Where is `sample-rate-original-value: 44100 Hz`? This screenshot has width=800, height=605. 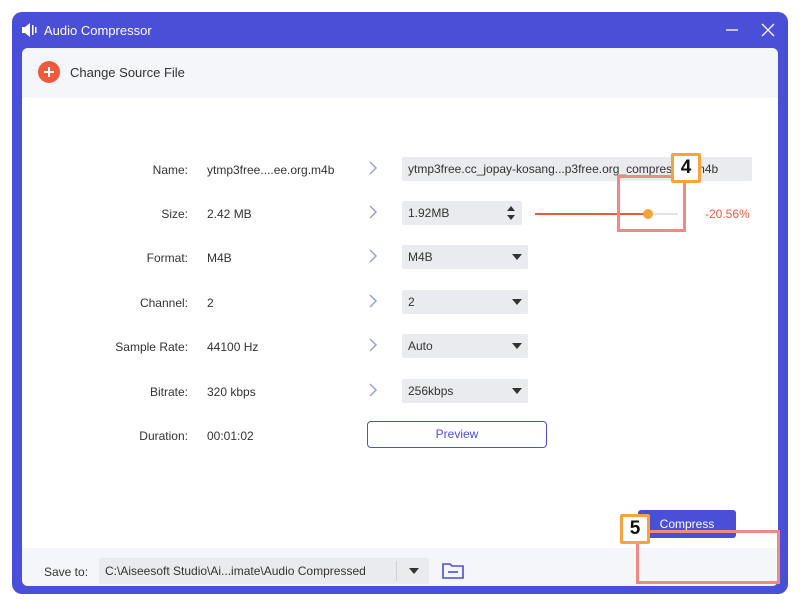
sample-rate-original-value: 44100 Hz is located at coordinates (233, 347).